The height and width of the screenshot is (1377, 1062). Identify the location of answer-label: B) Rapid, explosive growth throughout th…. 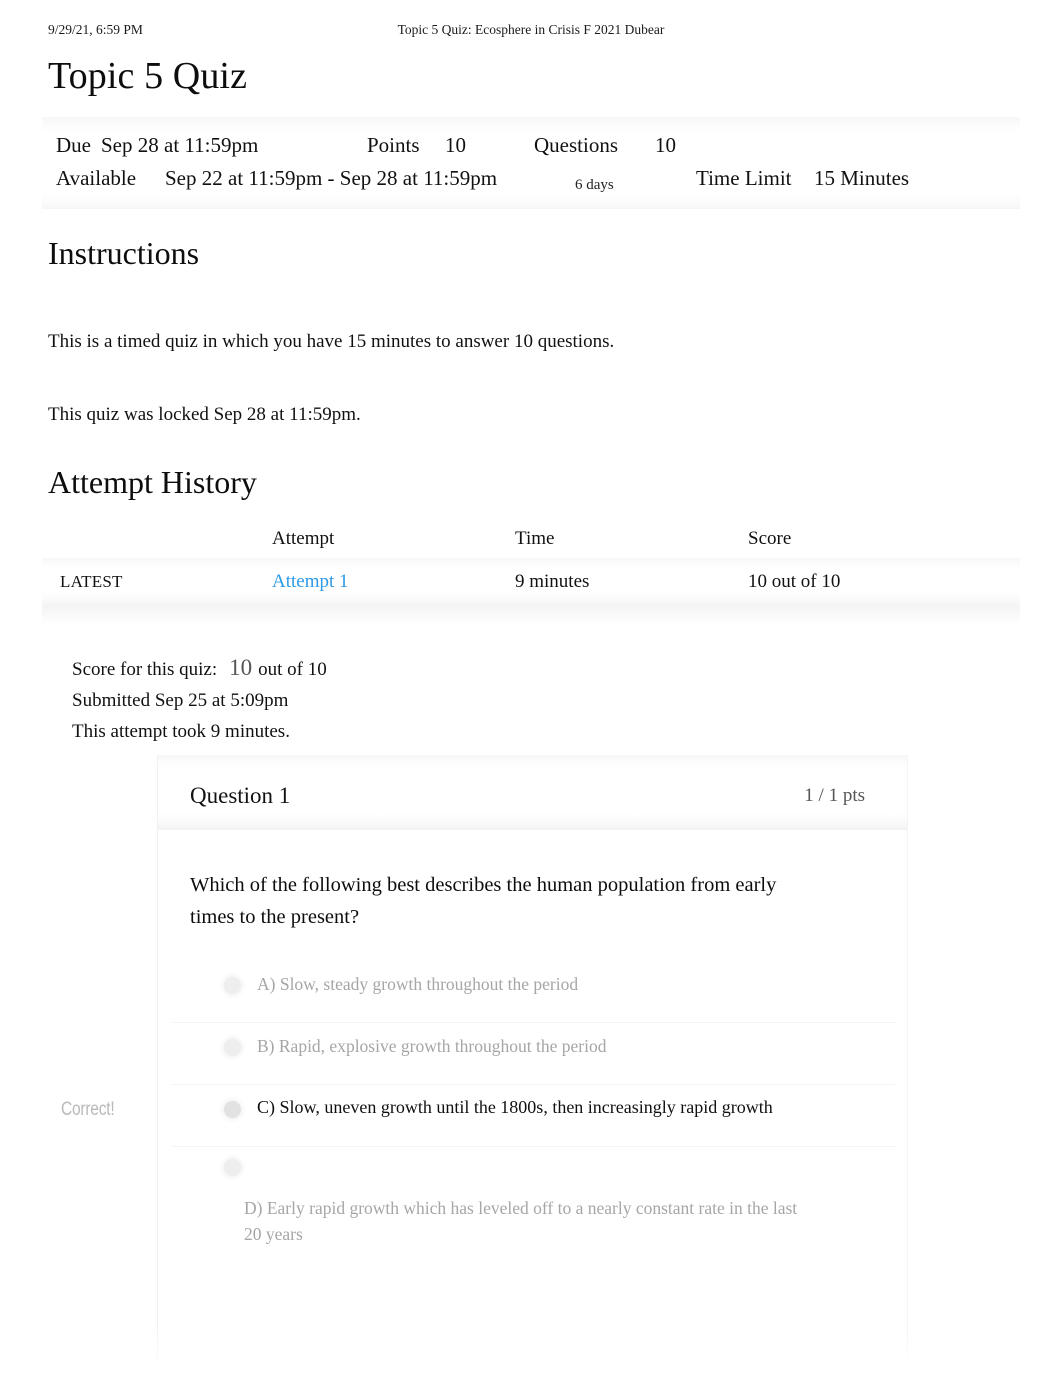
(432, 1046).